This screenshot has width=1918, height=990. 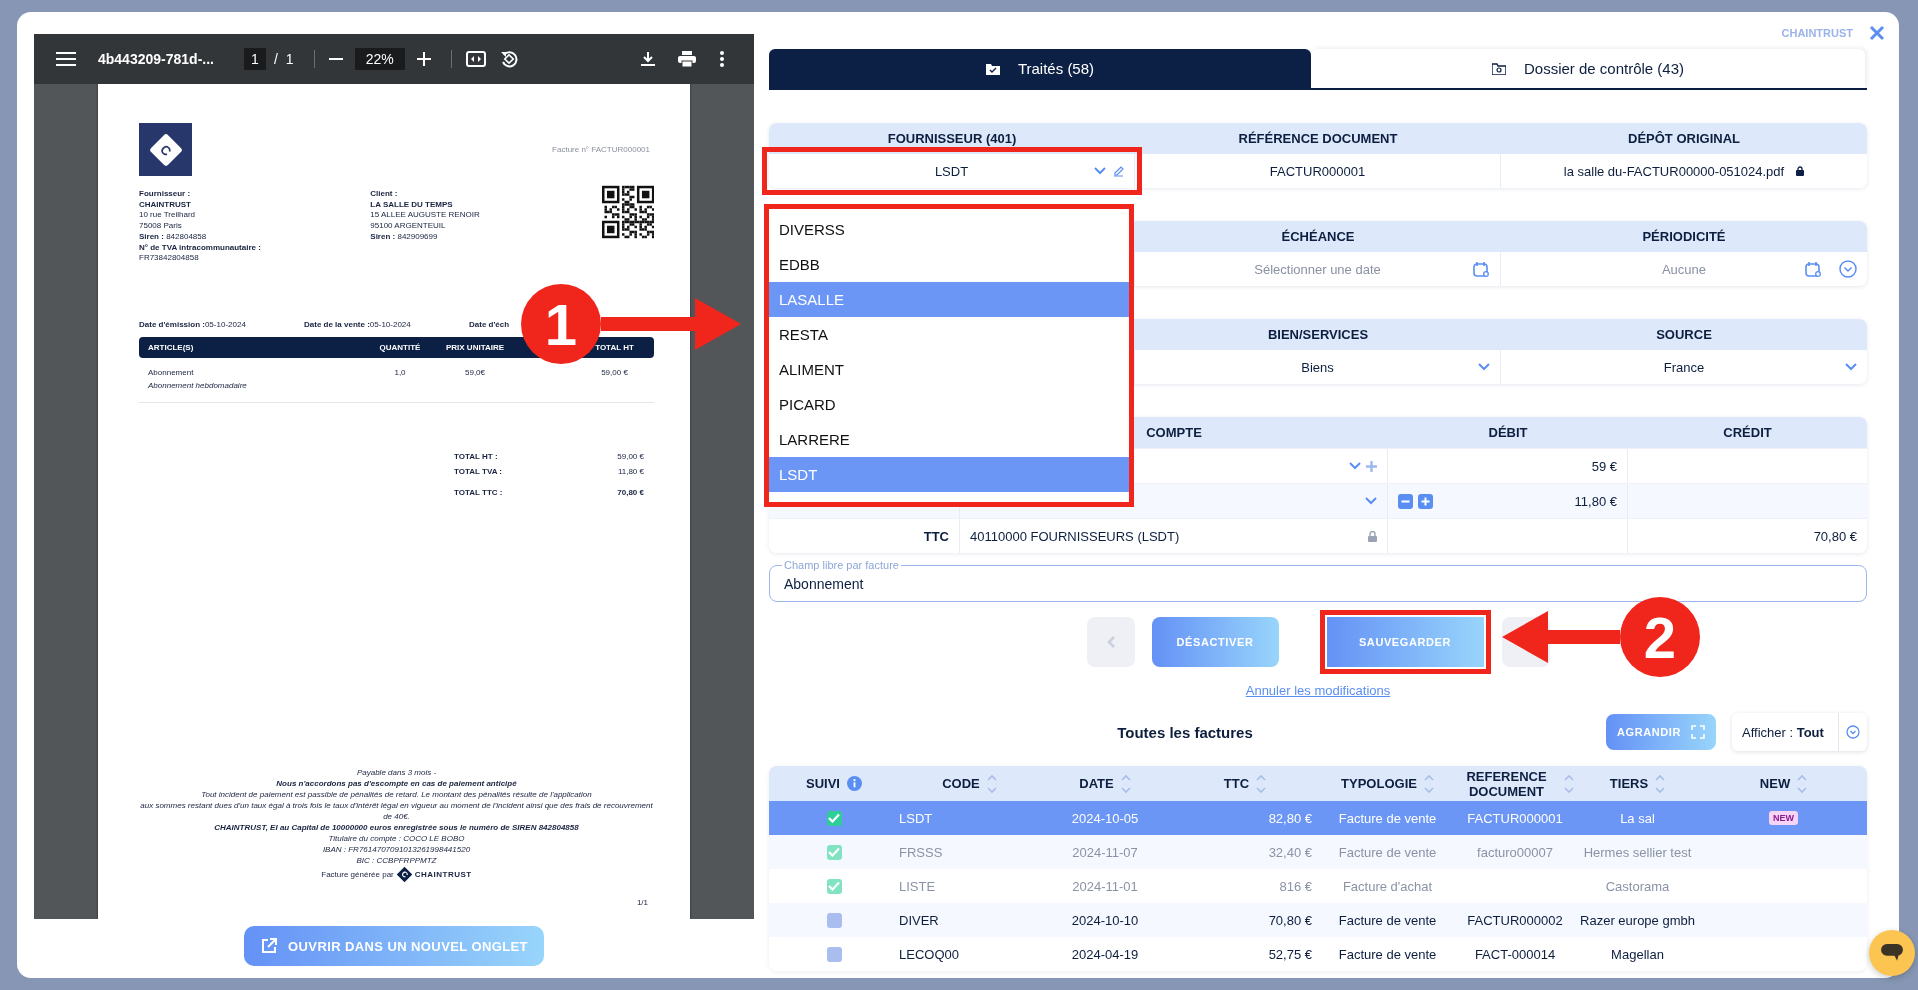 I want to click on column-header: TTC, so click(x=1245, y=783).